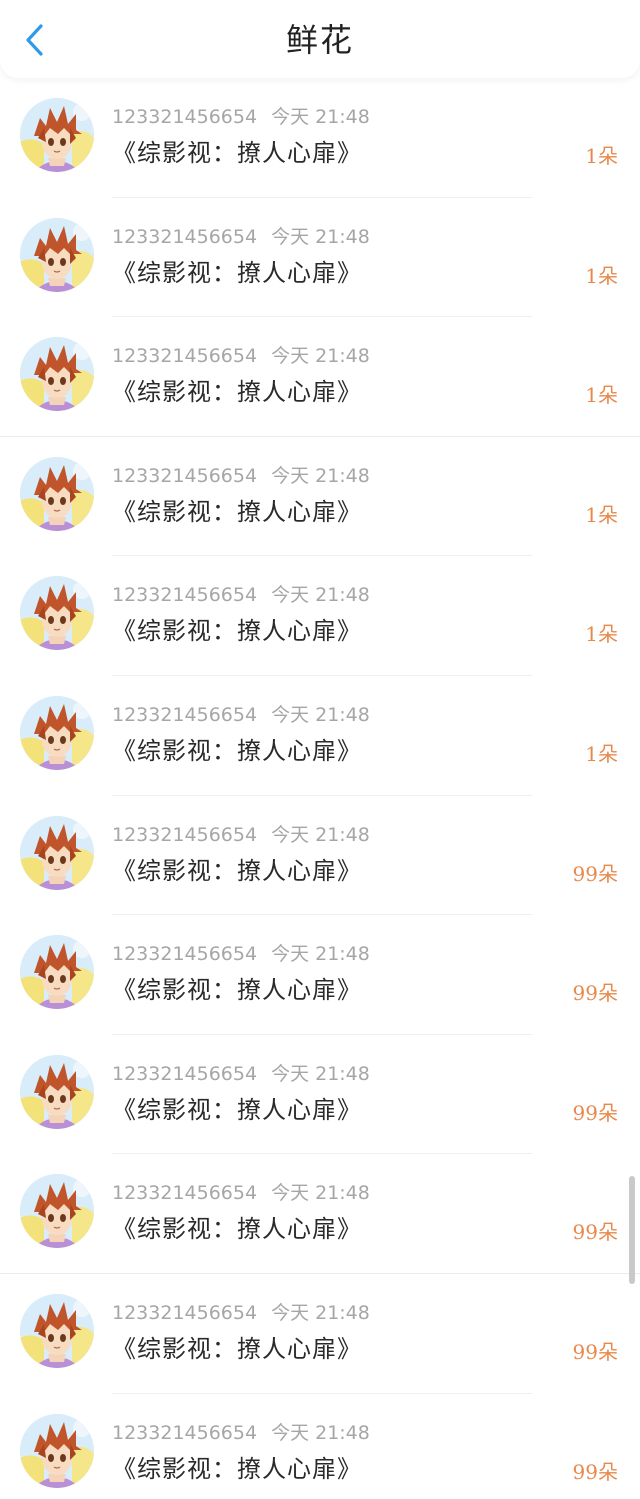  What do you see at coordinates (632, 1230) in the screenshot?
I see `scrollbar-thumb` at bounding box center [632, 1230].